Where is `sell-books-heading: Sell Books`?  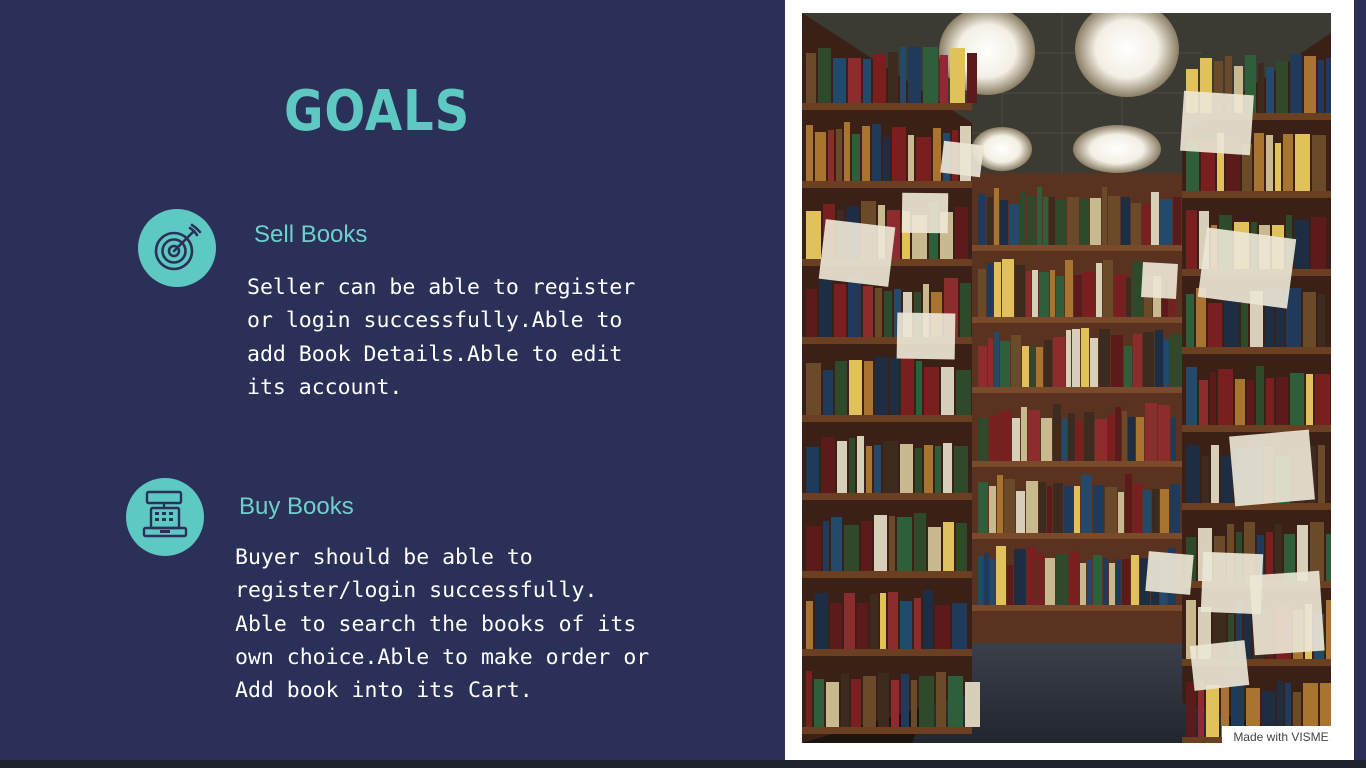 sell-books-heading: Sell Books is located at coordinates (311, 234).